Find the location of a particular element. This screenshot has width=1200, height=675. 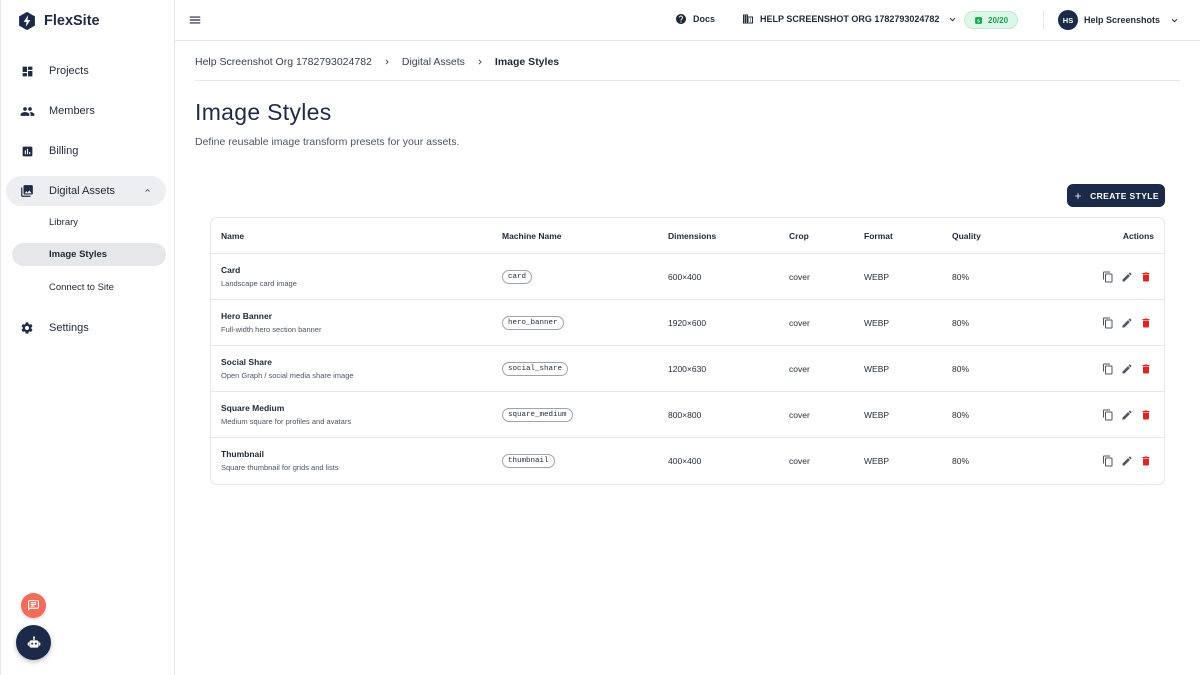

style-name: Thumbnail is located at coordinates (242, 454).